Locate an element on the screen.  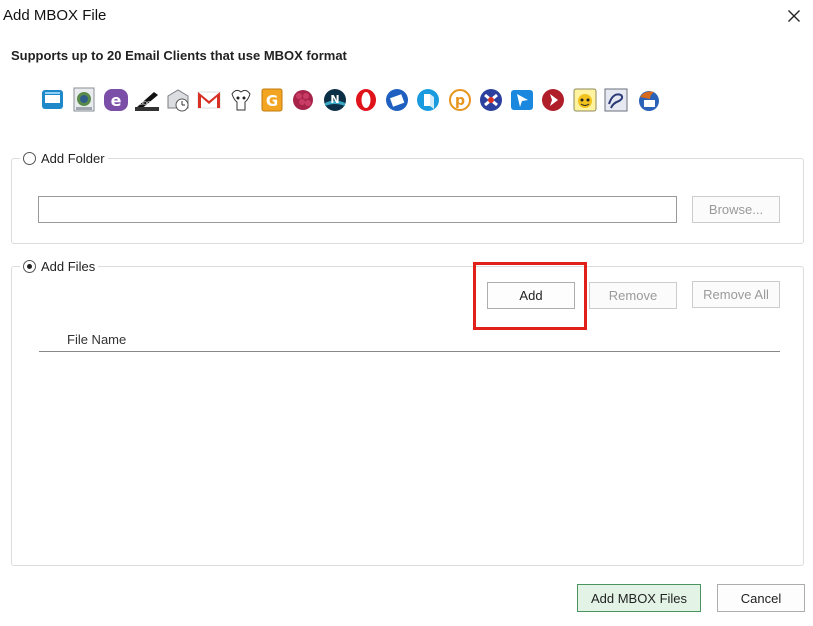
gnu-icon is located at coordinates (241, 100).